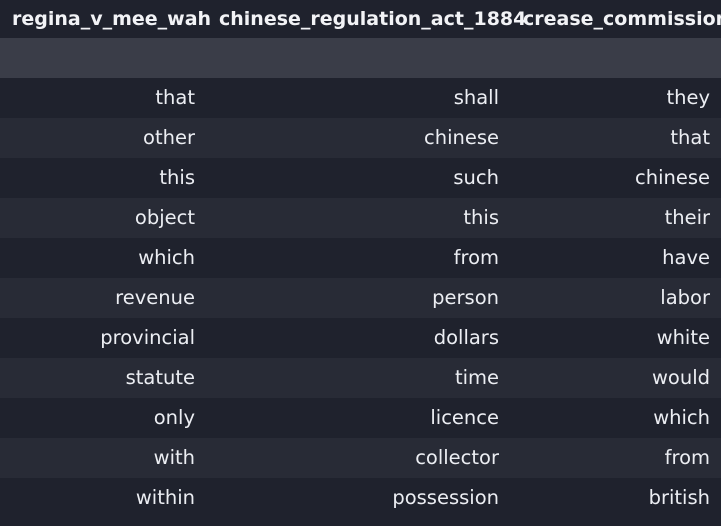 The image size is (721, 526). What do you see at coordinates (476, 377) in the screenshot?
I see `table-cell: time` at bounding box center [476, 377].